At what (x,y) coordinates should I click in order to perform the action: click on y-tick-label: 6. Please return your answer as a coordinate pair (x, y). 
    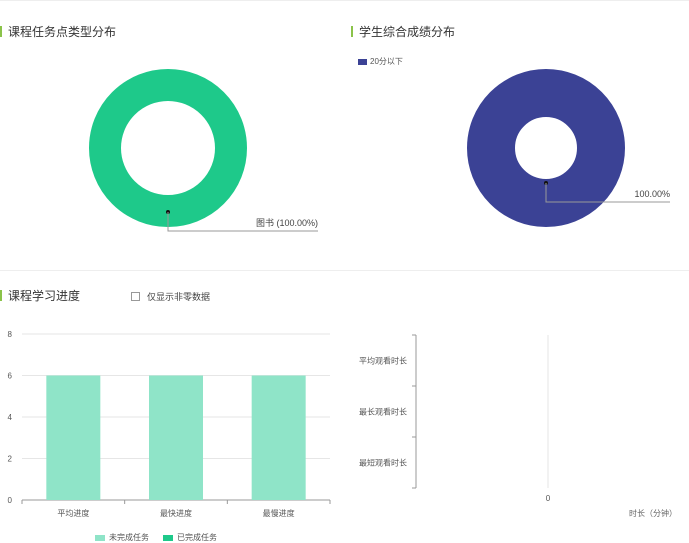
    Looking at the image, I should click on (10, 376).